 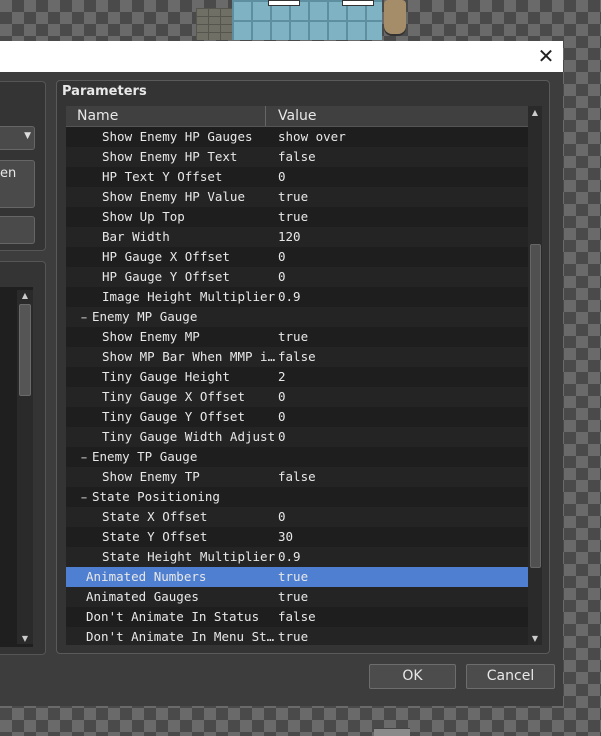 I want to click on parameter-row: Tiny Gauge Y Offset 0, so click(x=297, y=417).